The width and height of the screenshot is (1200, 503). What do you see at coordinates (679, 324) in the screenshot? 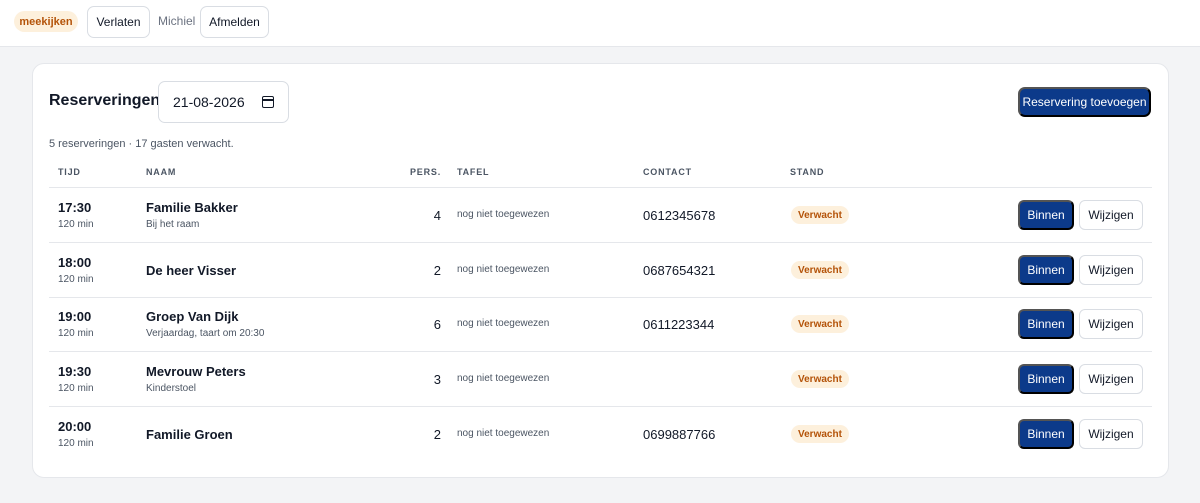
I see `row-contact: 0611223344` at bounding box center [679, 324].